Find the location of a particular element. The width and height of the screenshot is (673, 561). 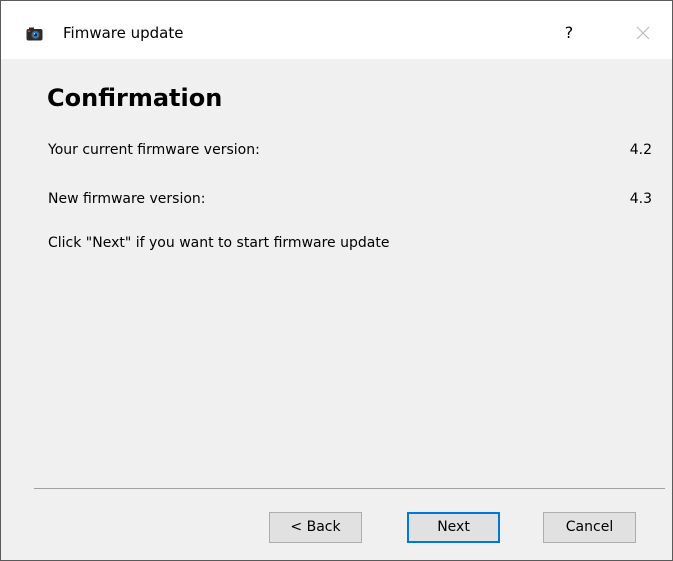

close-icon is located at coordinates (643, 33).